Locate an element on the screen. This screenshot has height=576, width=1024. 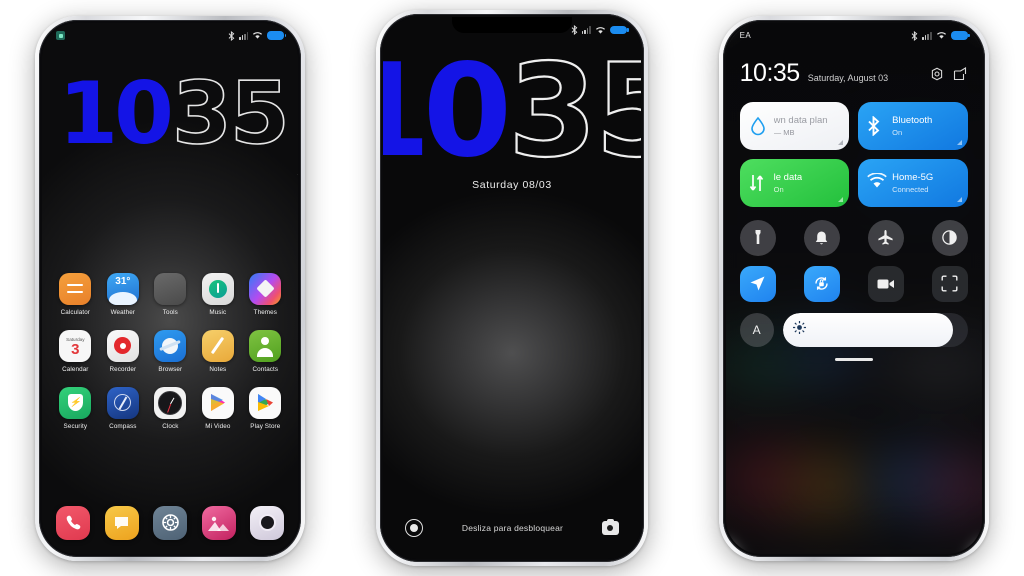
auto-brightness-button: A is located at coordinates (756, 329).